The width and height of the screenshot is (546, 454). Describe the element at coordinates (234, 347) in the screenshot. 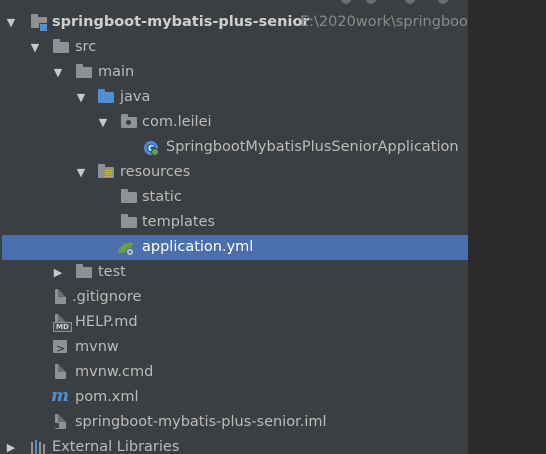

I see `tree-item-mvnw: > mvnw` at that location.